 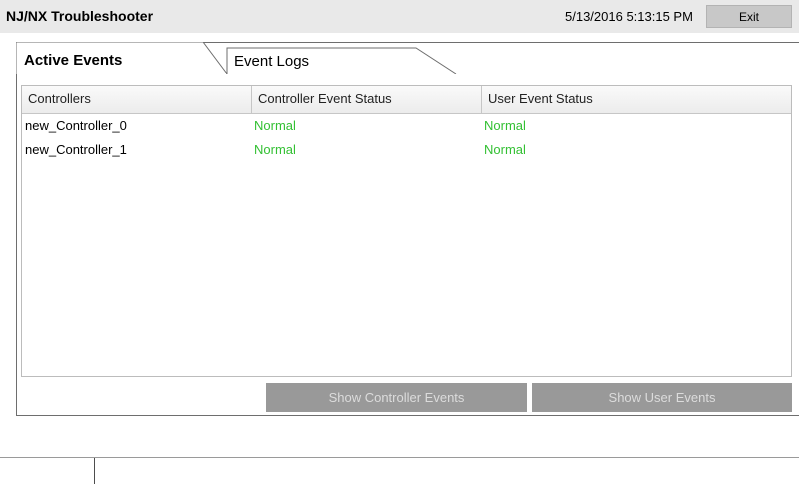 I want to click on table-row: new_Controller_0 Normal Normal, so click(x=406, y=126).